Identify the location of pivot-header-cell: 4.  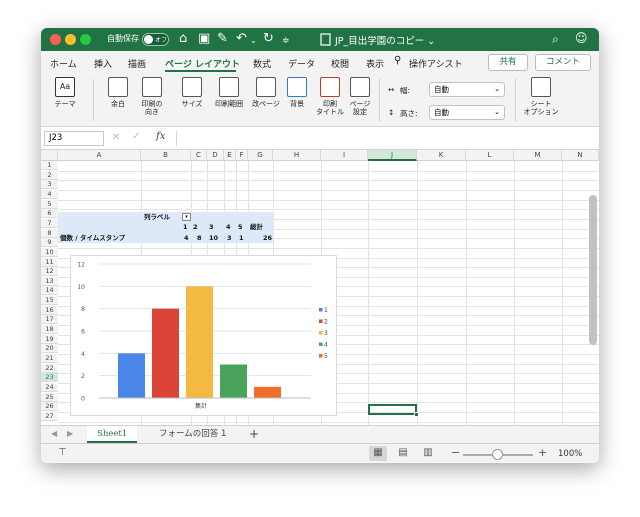
(228, 227).